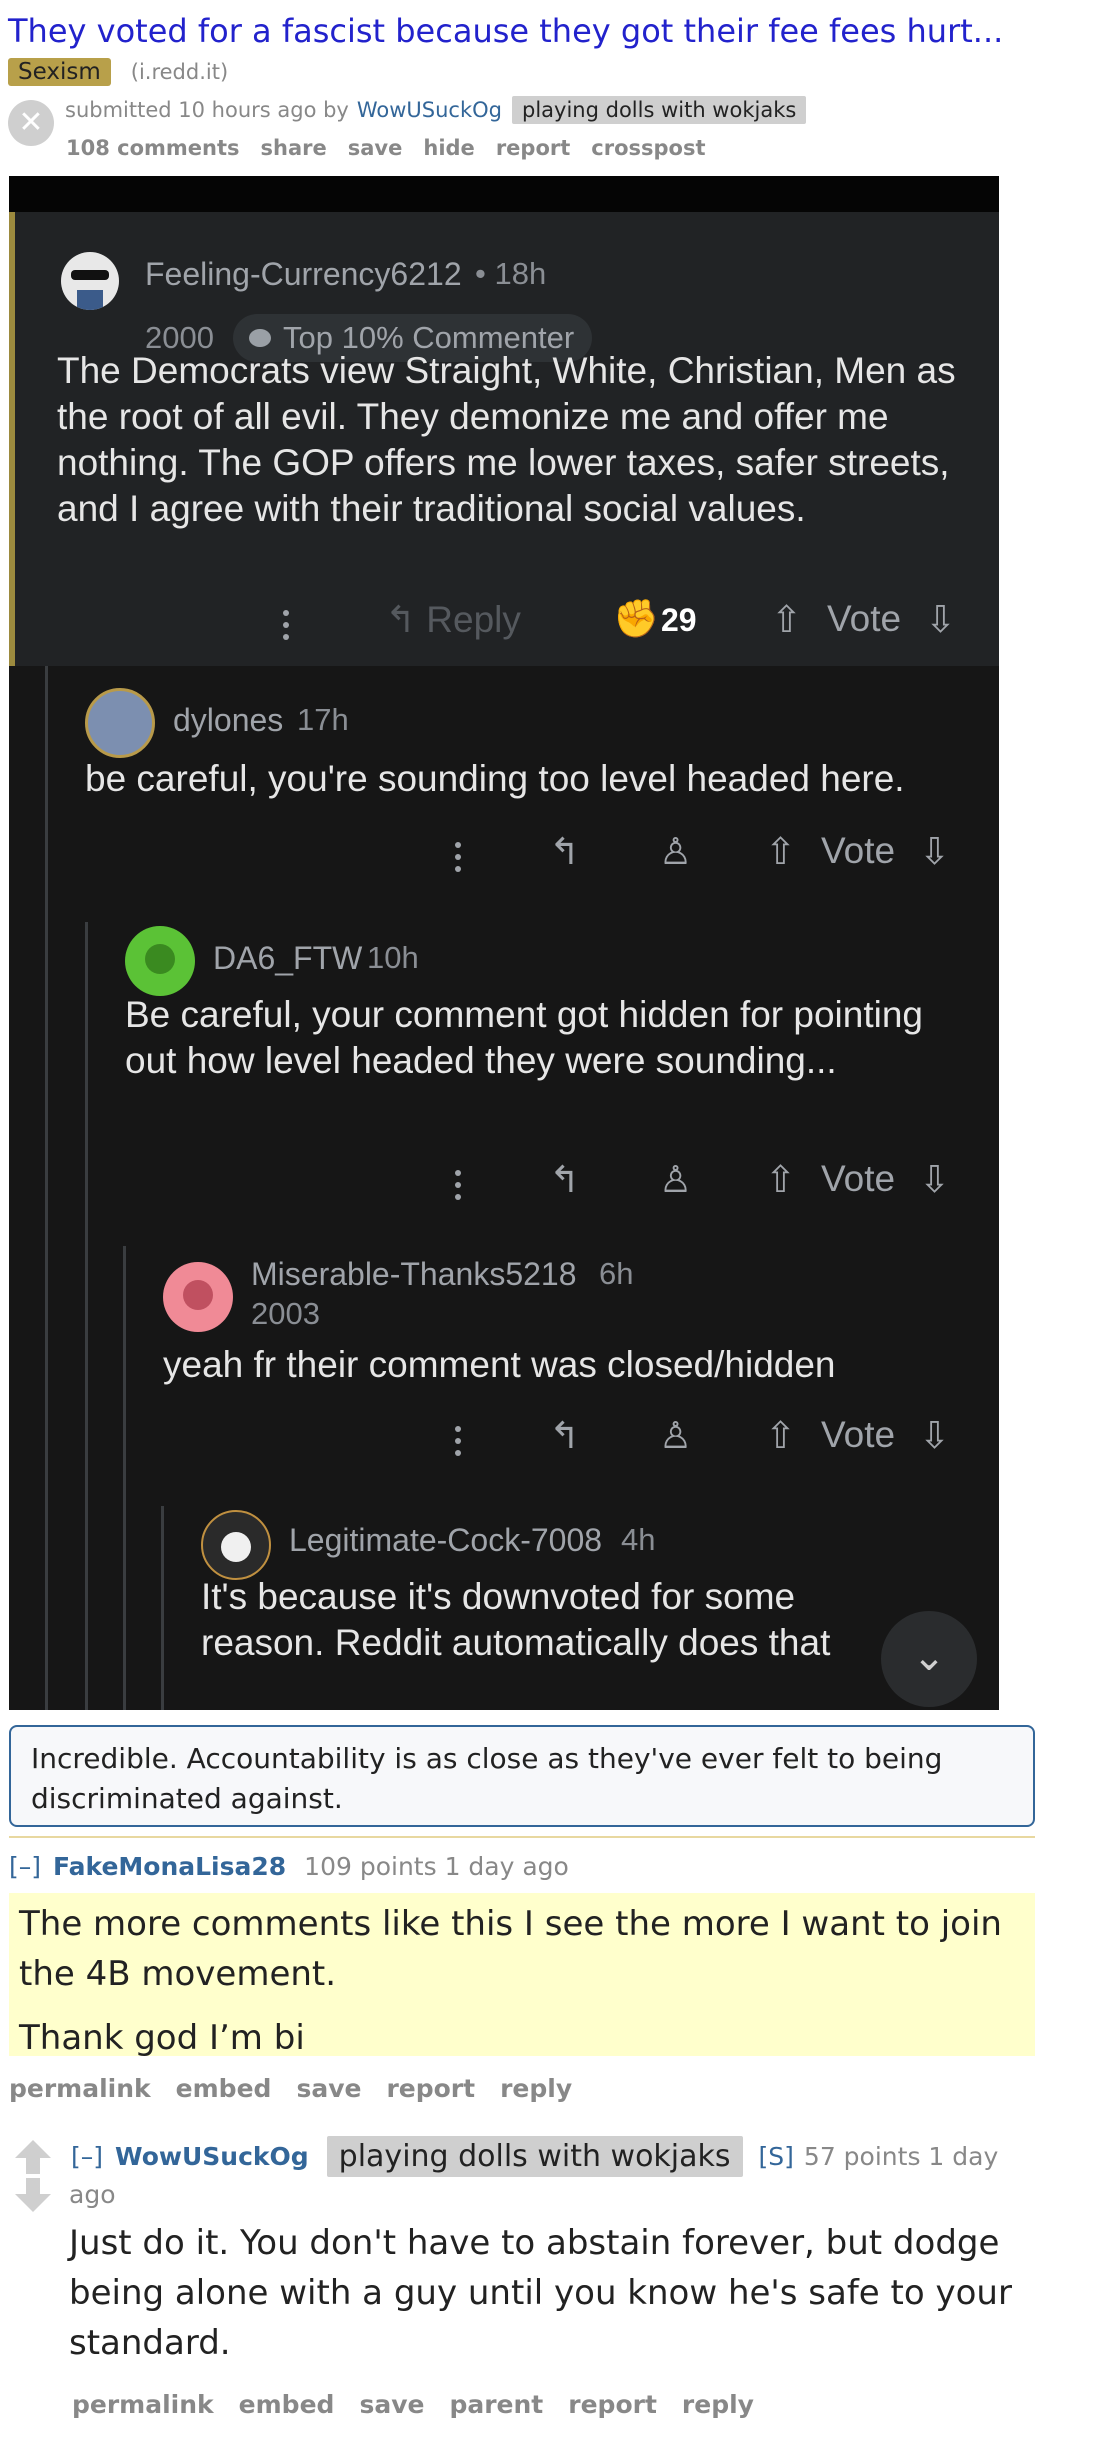 The height and width of the screenshot is (2448, 1120). I want to click on comments-link: 108 comments, so click(153, 148).